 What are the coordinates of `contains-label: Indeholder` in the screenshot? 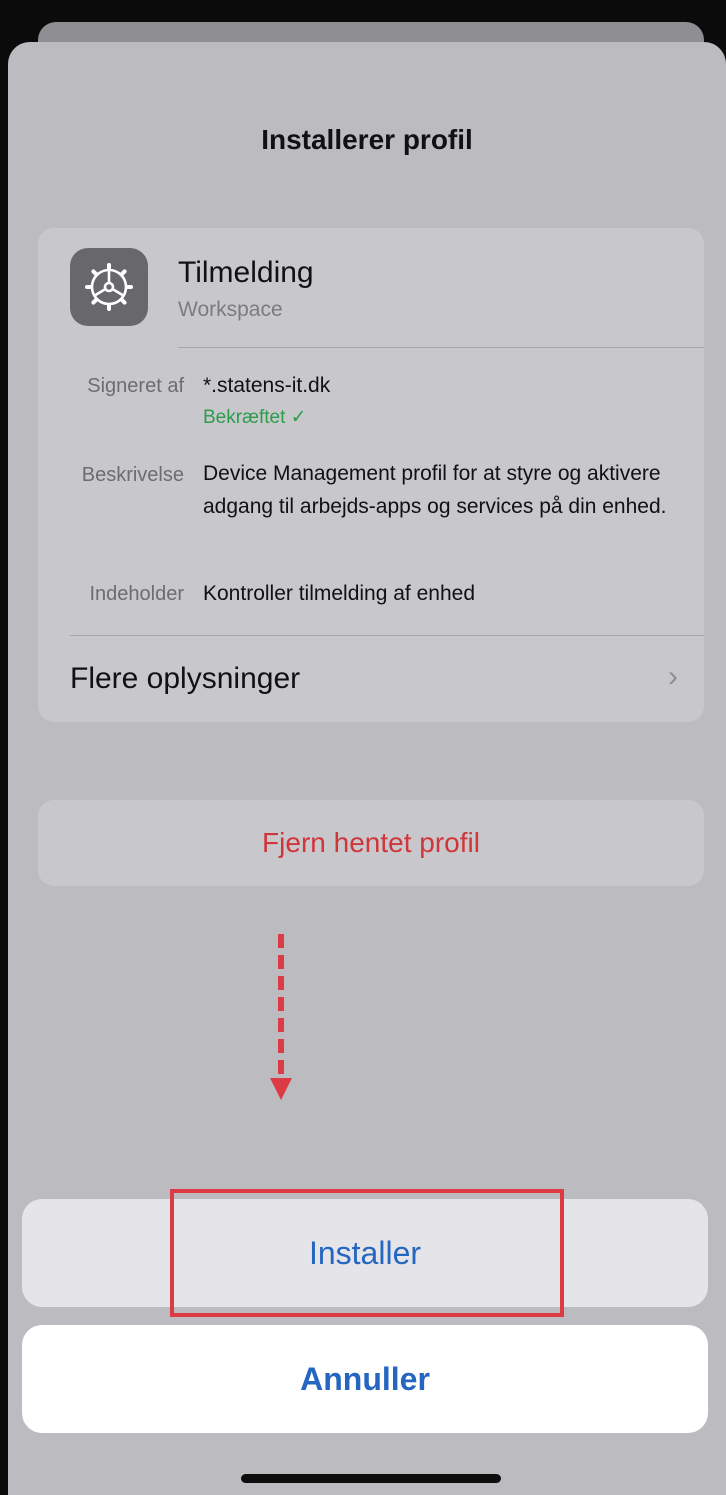 It's located at (136, 594).